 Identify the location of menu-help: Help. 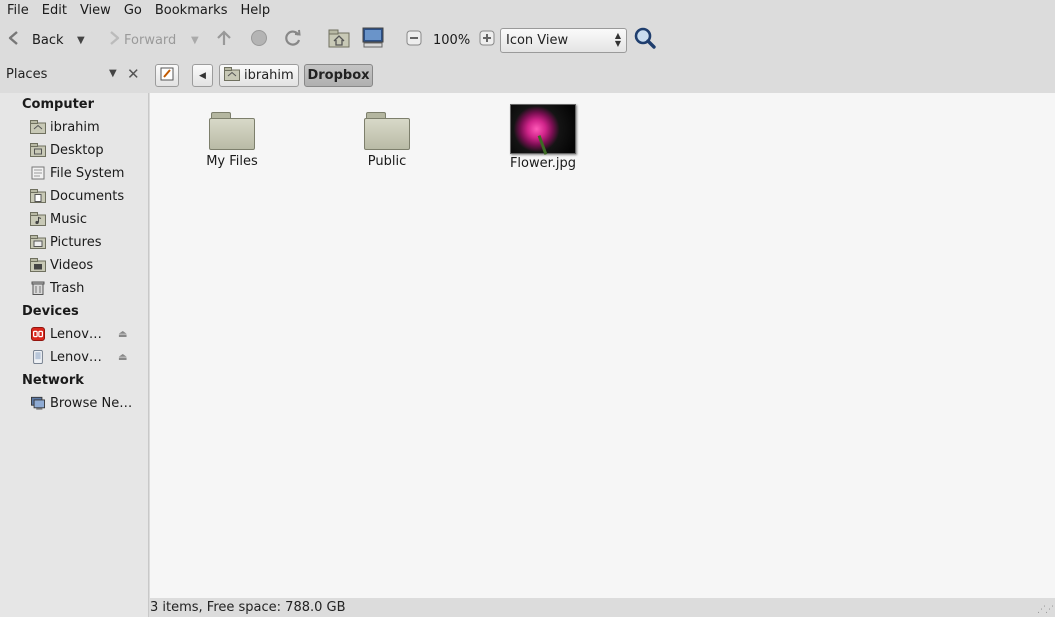
(254, 11).